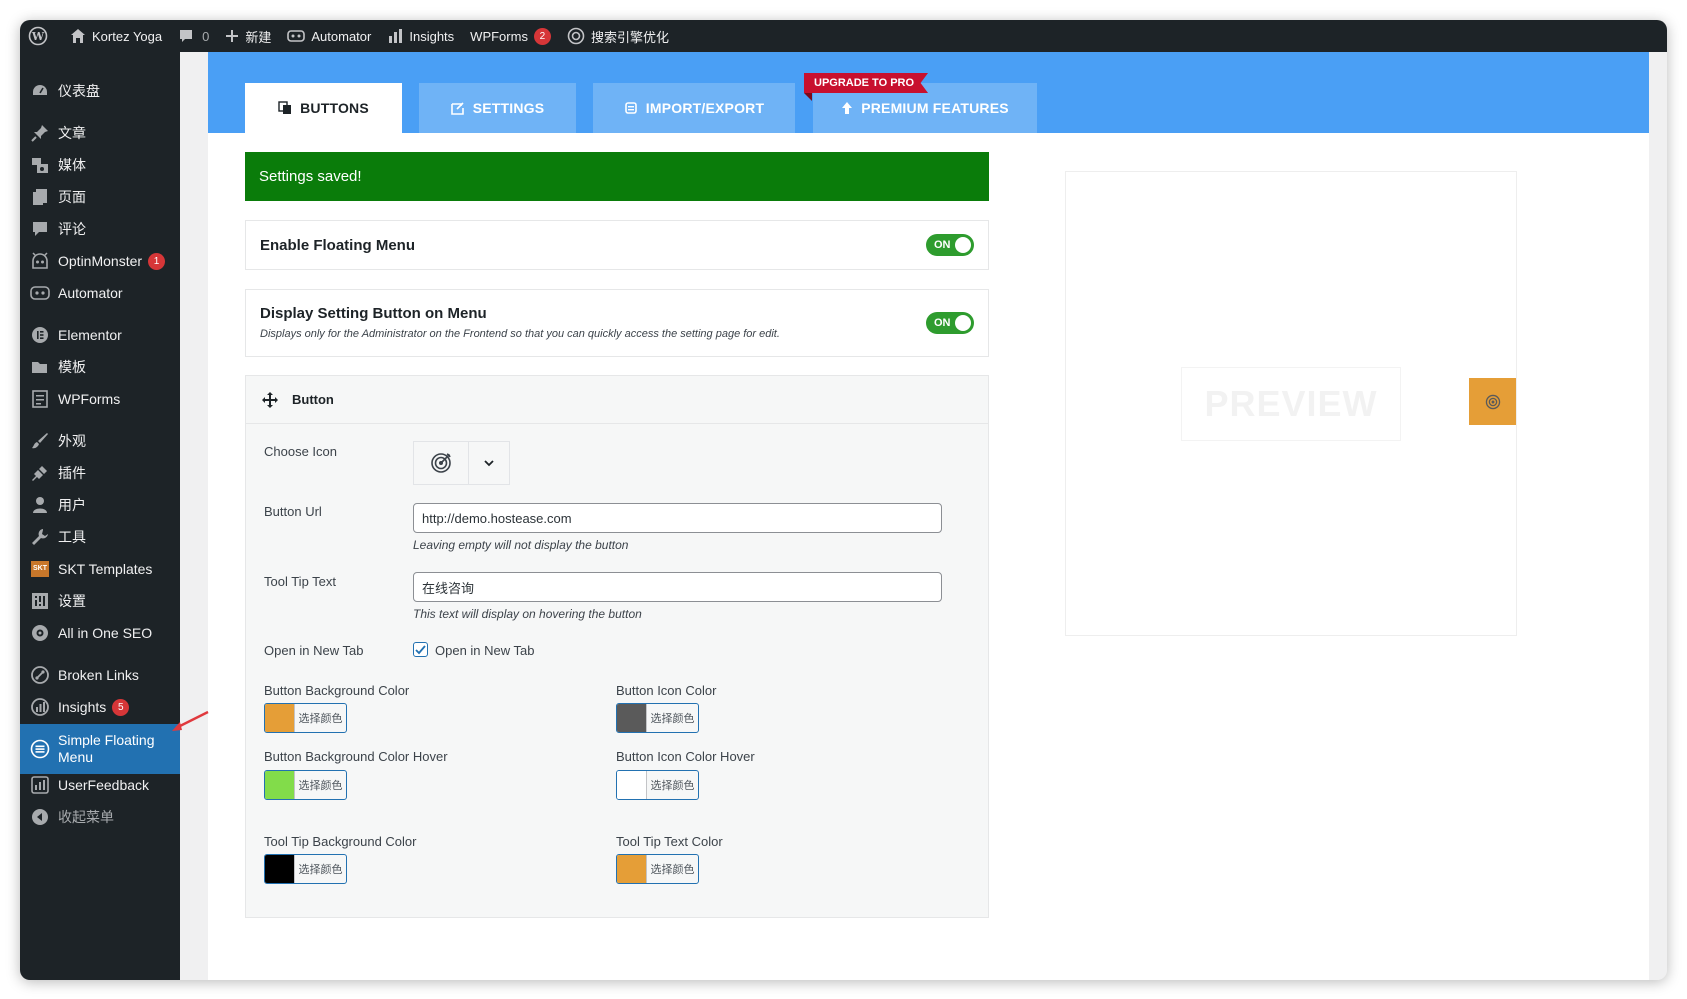 This screenshot has width=1687, height=999. Describe the element at coordinates (127, 36) in the screenshot. I see `site-name: Kortez Yoga` at that location.